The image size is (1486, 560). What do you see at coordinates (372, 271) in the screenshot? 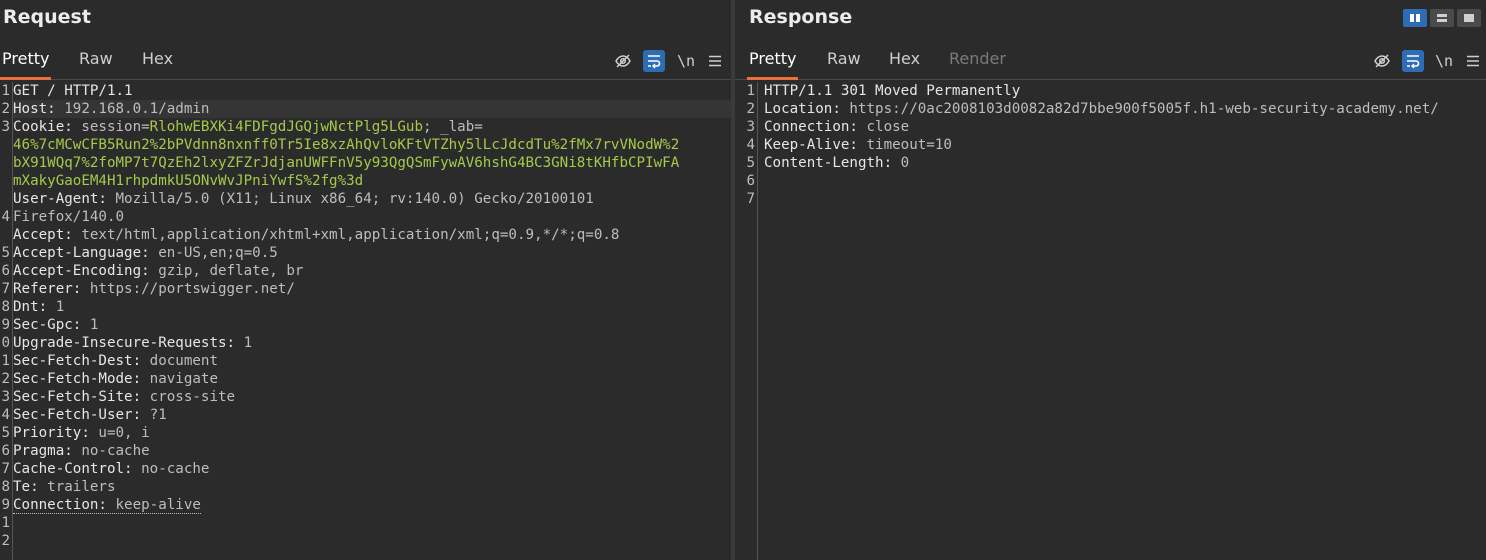
I see `code-line: Accept-Encoding: gzip, deflate, br` at bounding box center [372, 271].